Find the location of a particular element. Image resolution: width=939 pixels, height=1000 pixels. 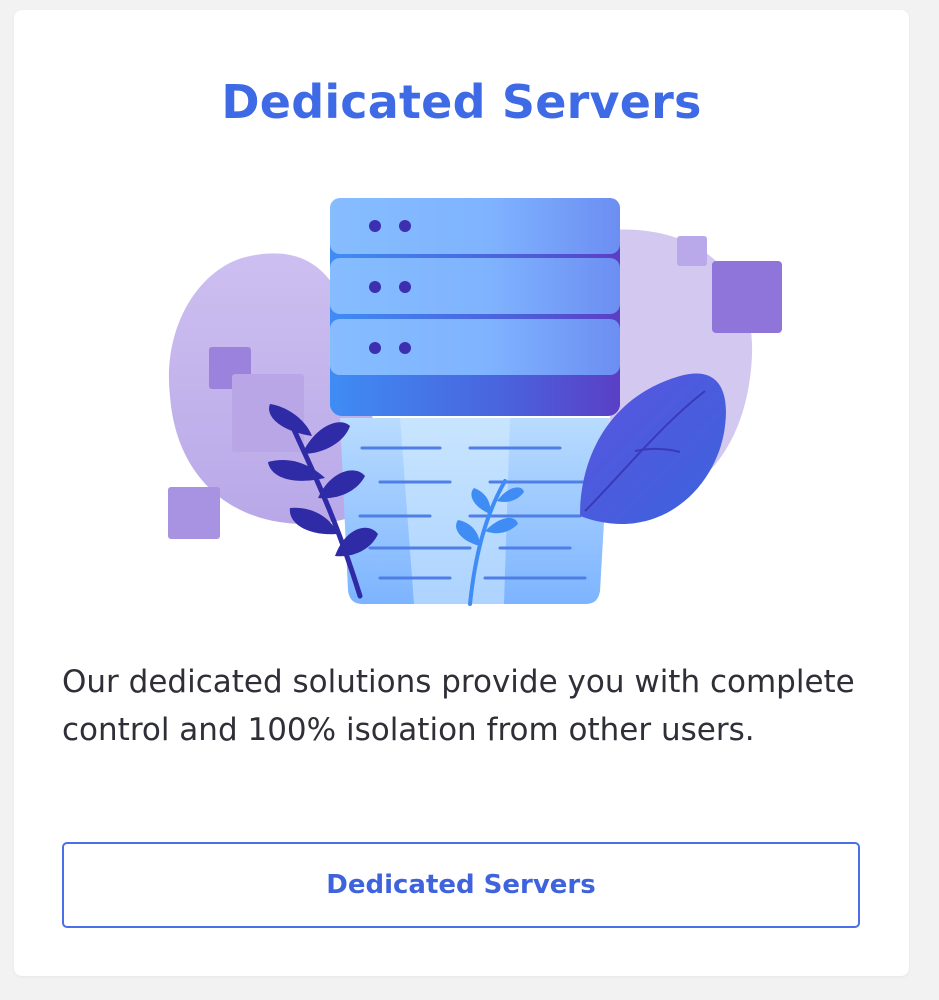

dedicated-servers-button: Dedicated Servers is located at coordinates (461, 885).